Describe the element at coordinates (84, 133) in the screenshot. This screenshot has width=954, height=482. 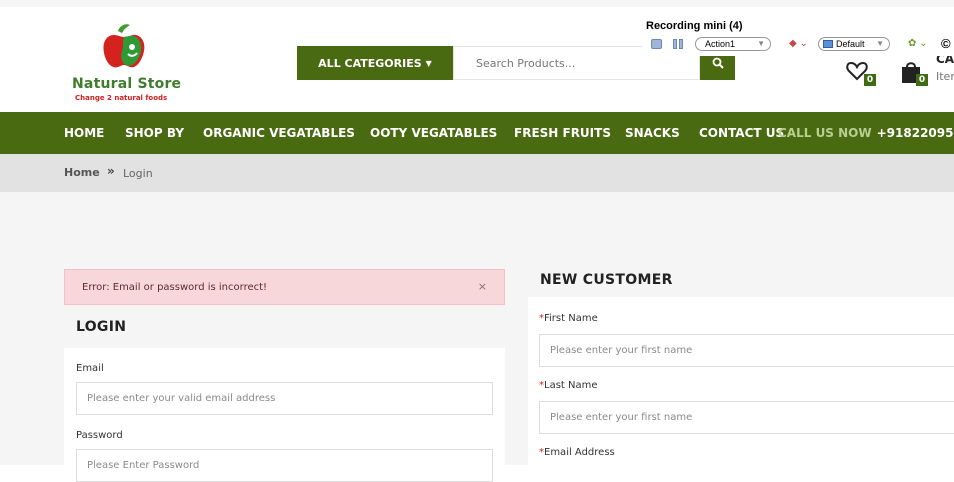
I see `nav-item-home: HOME` at that location.